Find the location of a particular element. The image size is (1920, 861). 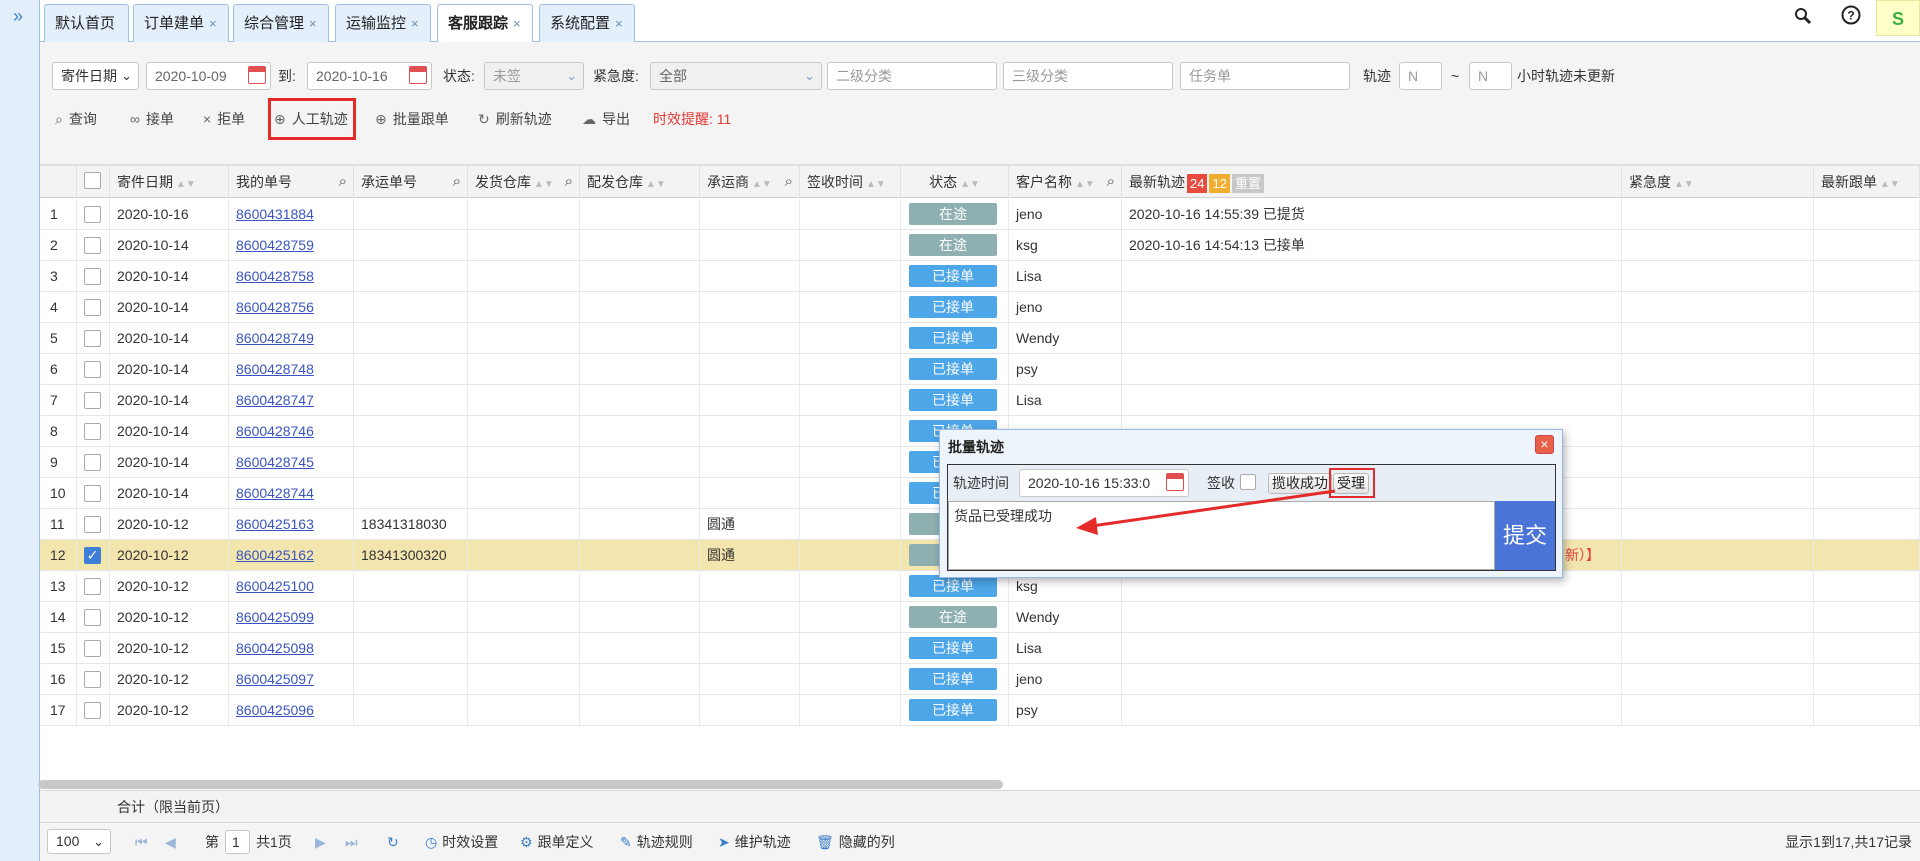

expand-sidebar-icon: » is located at coordinates (18, 16).